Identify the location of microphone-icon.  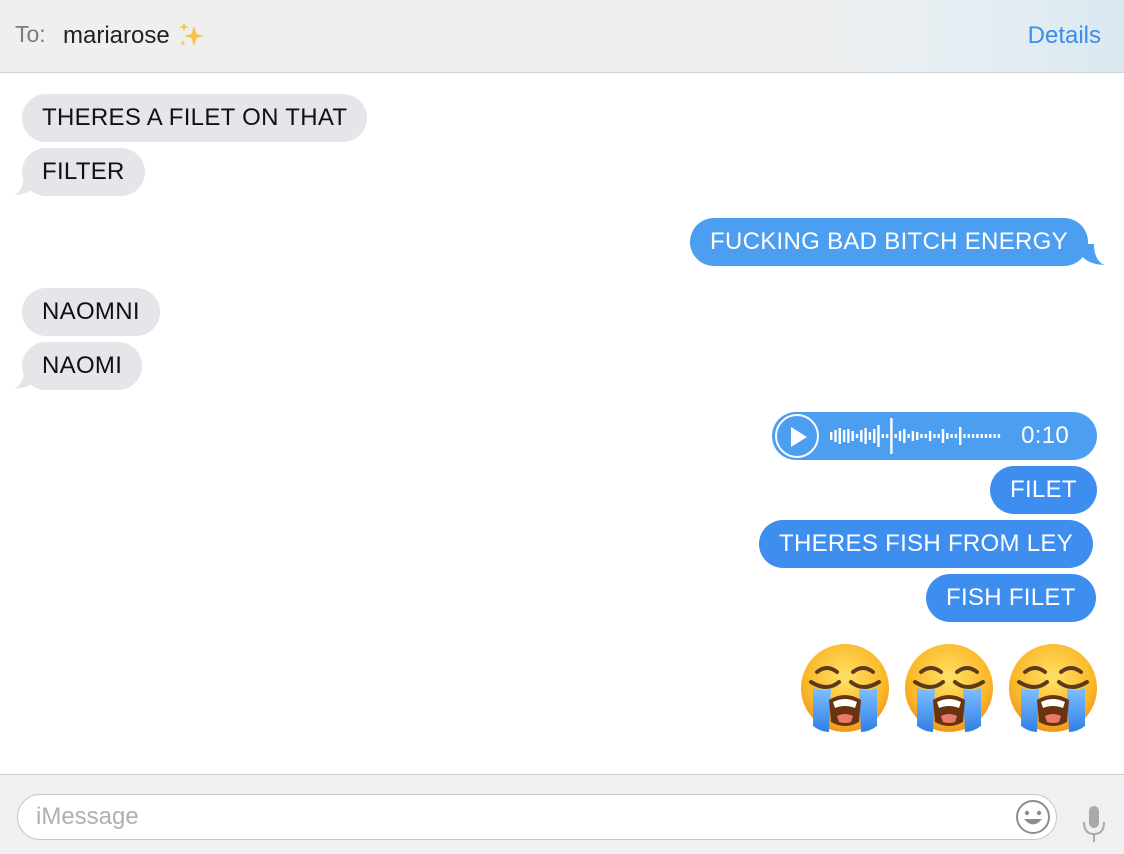
(1094, 824).